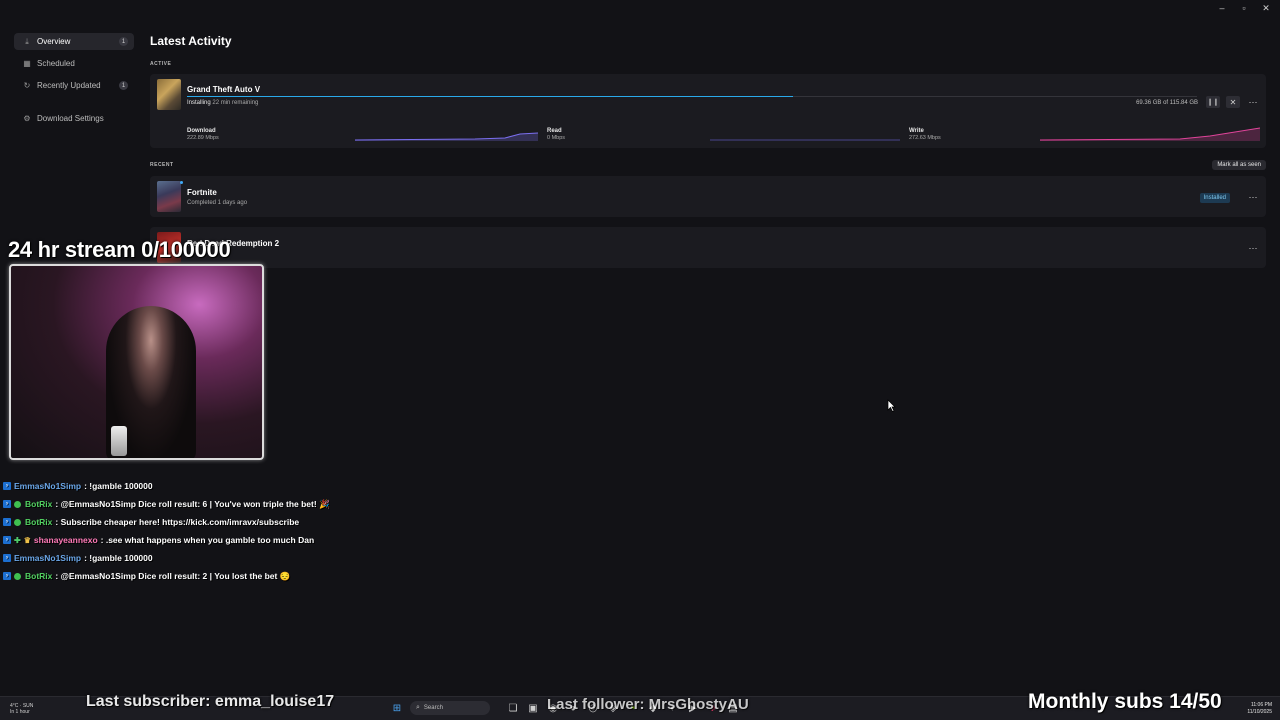 This screenshot has width=1280, height=720. What do you see at coordinates (48, 558) in the screenshot?
I see `chat-username: EmmasNo1Simp` at bounding box center [48, 558].